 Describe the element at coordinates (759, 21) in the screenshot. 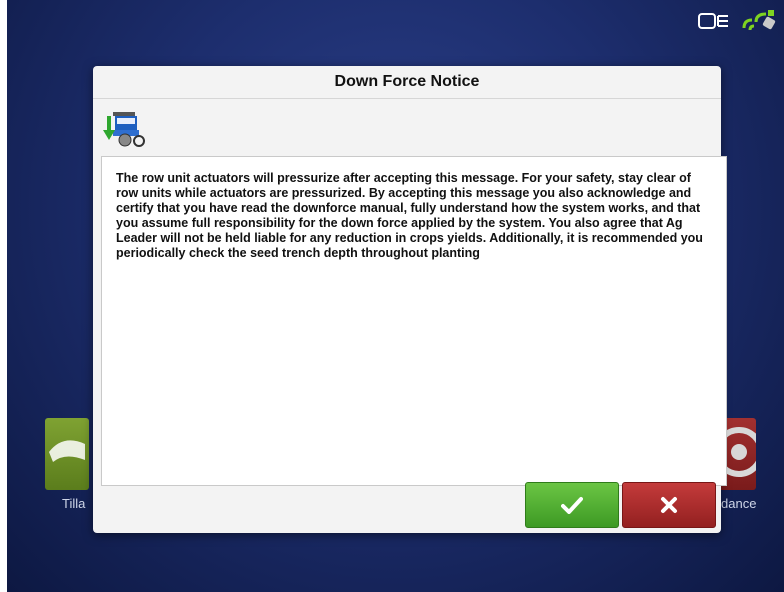

I see `gps-signal-icon` at that location.